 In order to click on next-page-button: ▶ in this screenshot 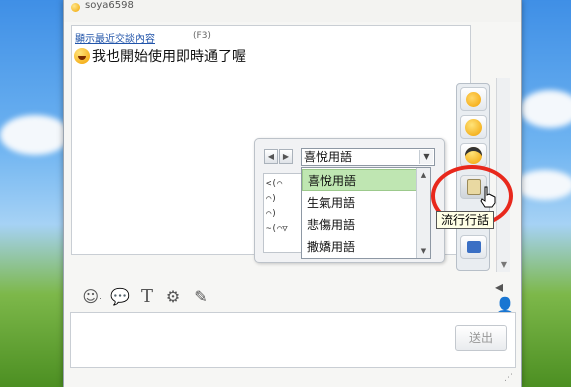, I will do `click(286, 156)`.